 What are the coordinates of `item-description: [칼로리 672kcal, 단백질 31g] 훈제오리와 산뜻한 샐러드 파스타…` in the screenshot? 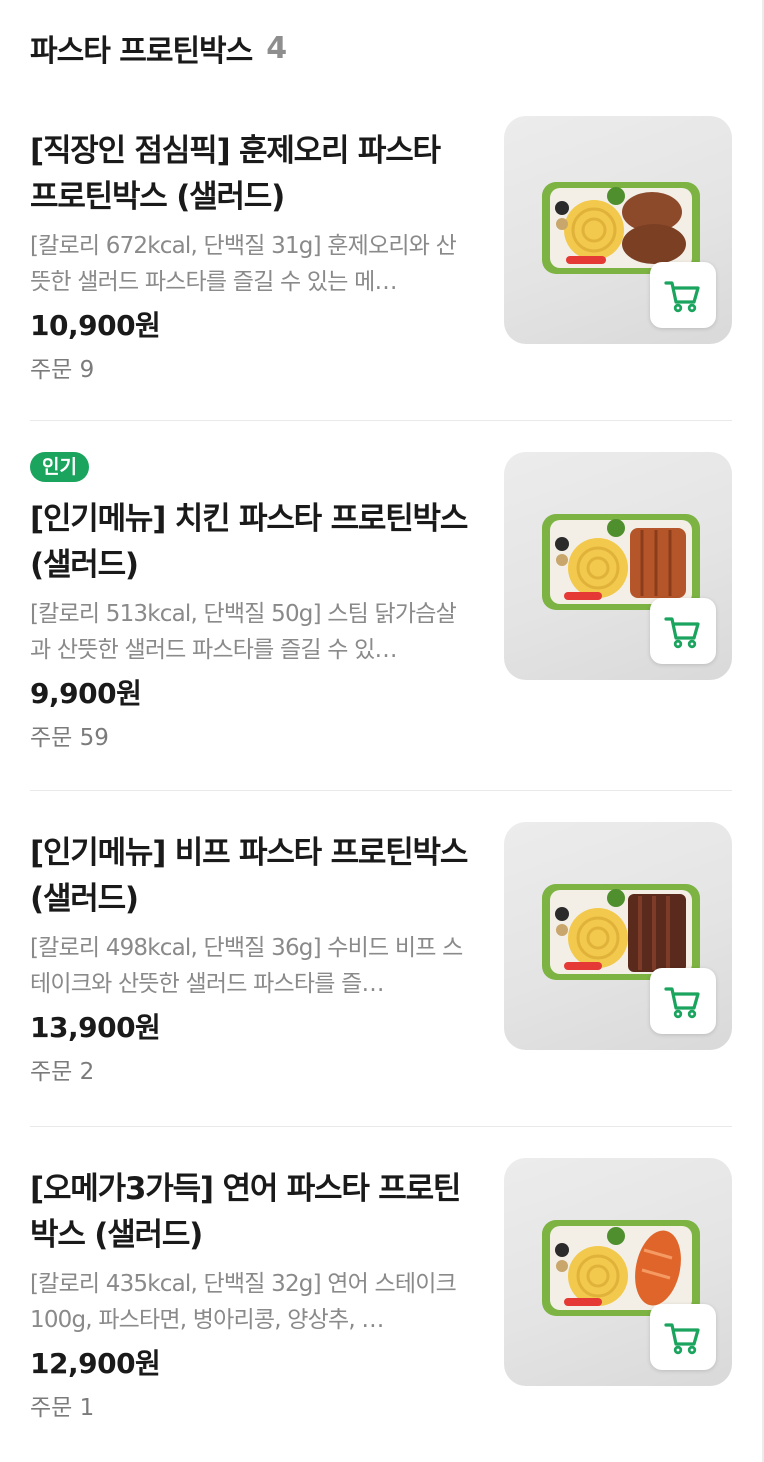 It's located at (243, 264).